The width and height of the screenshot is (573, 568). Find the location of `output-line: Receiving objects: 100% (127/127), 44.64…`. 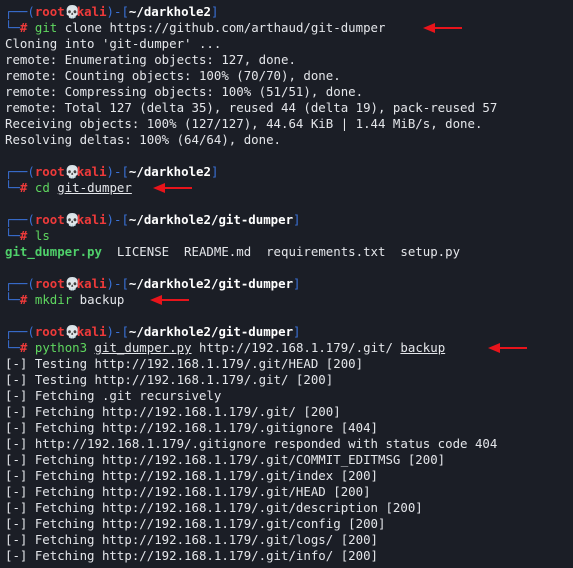

output-line: Receiving objects: 100% (127/127), 44.64… is located at coordinates (244, 123).